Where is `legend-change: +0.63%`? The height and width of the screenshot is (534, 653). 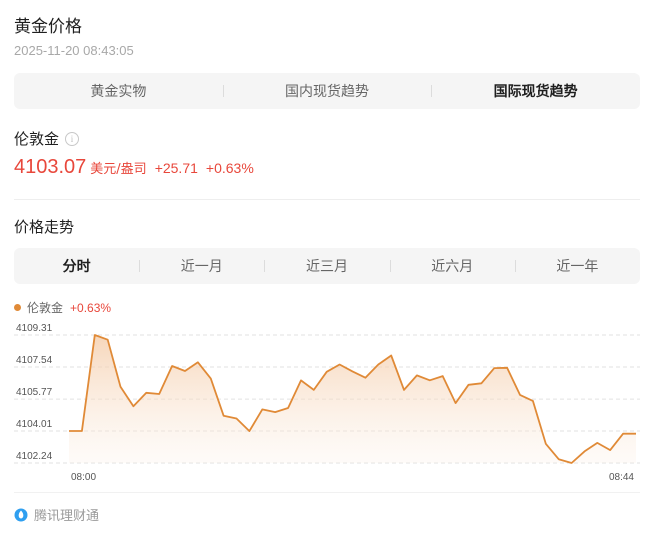 legend-change: +0.63% is located at coordinates (91, 307).